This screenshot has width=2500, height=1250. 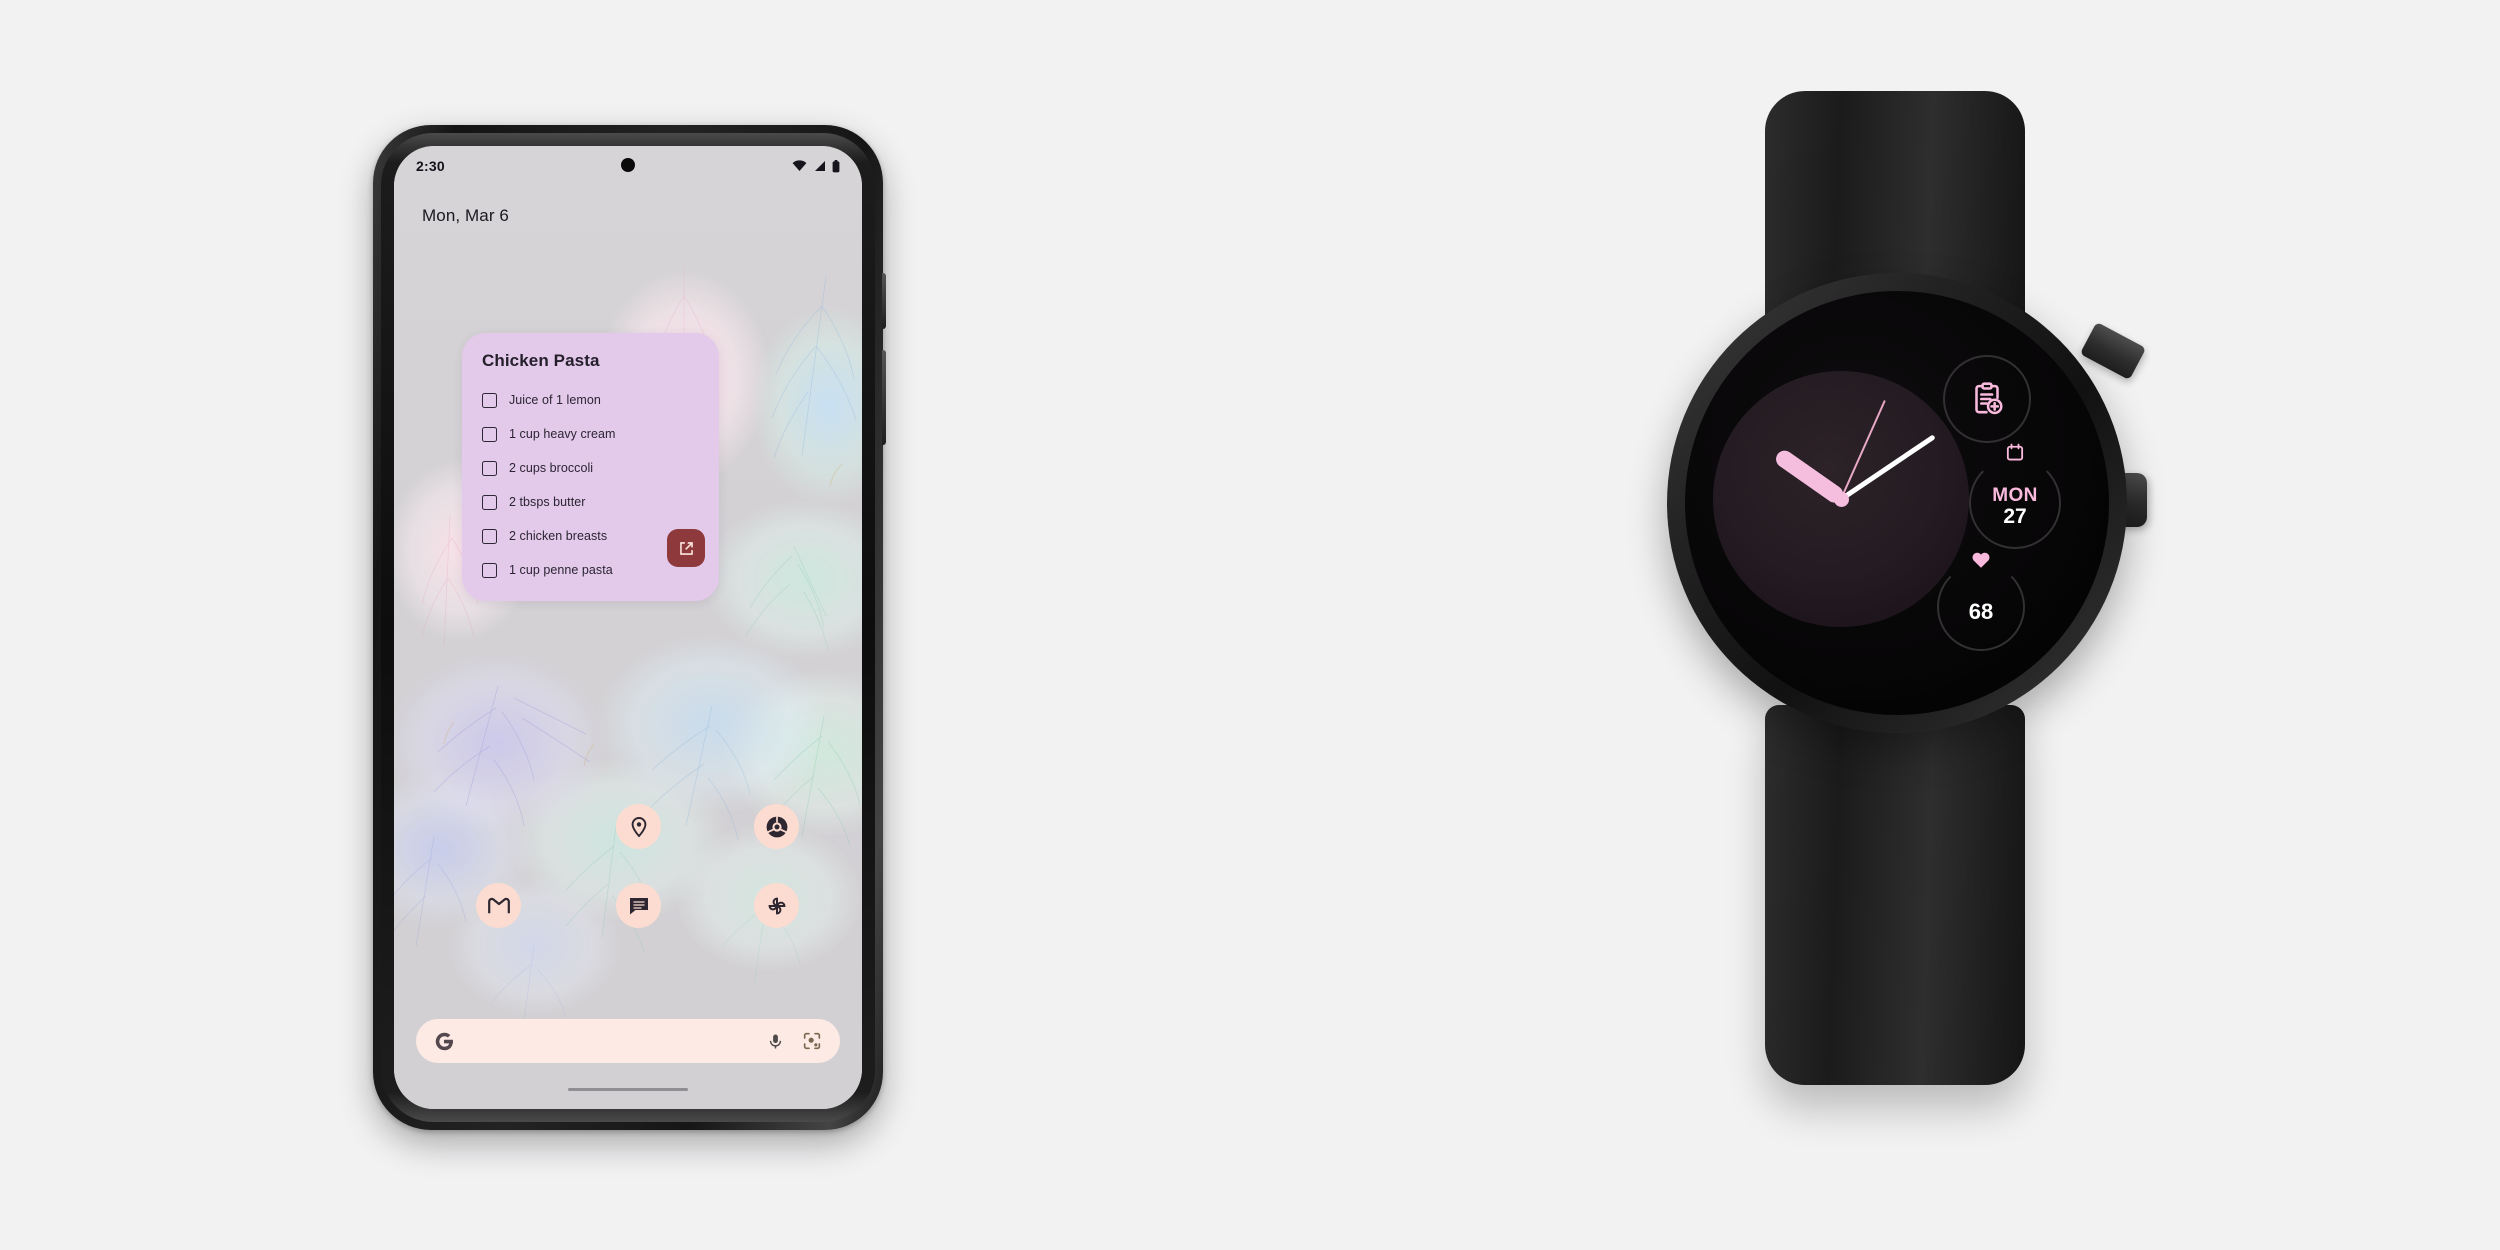 What do you see at coordinates (465, 215) in the screenshot?
I see `home-date-label: Mon, Mar 6` at bounding box center [465, 215].